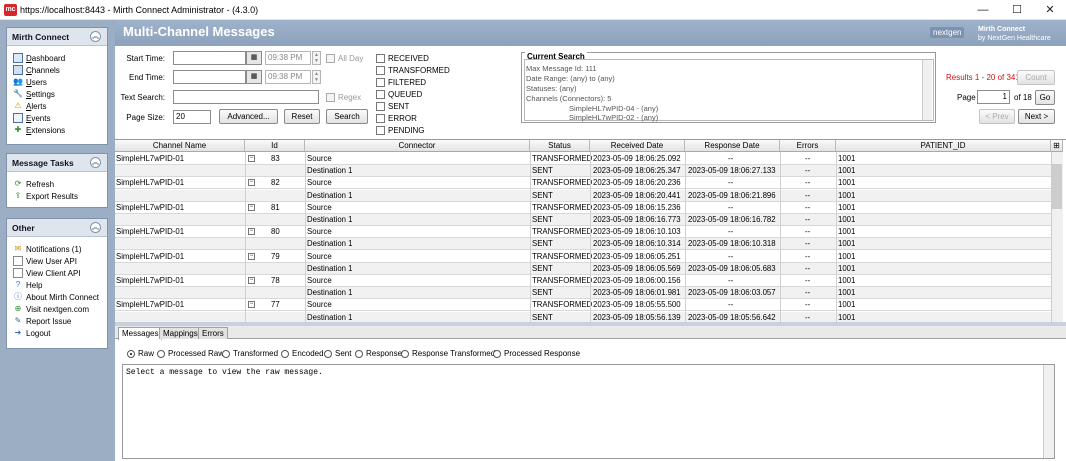  I want to click on search-button: Search, so click(347, 116).